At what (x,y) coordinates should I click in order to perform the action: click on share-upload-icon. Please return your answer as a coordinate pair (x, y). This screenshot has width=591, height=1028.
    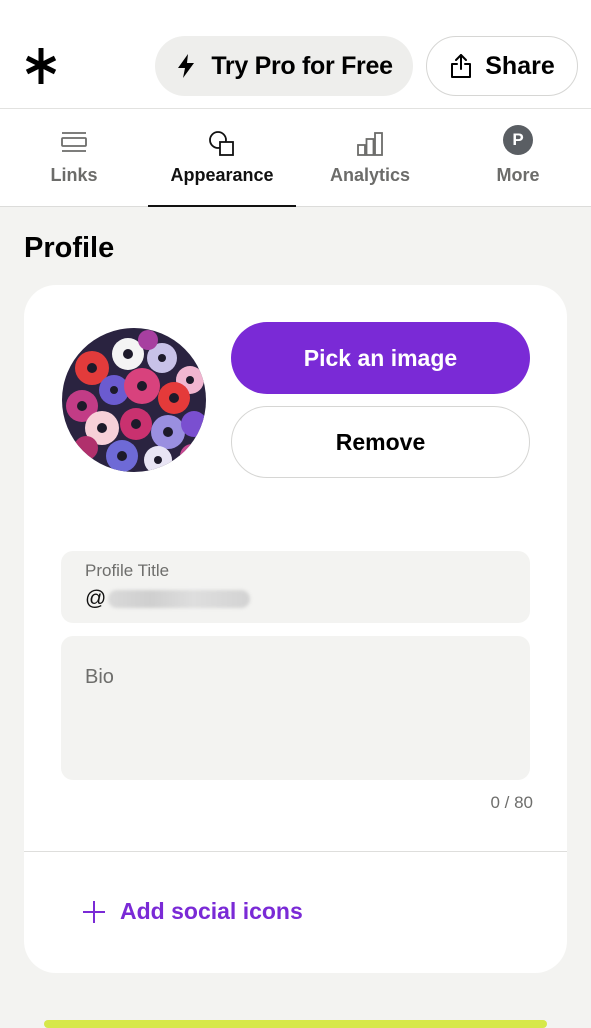
    Looking at the image, I should click on (461, 66).